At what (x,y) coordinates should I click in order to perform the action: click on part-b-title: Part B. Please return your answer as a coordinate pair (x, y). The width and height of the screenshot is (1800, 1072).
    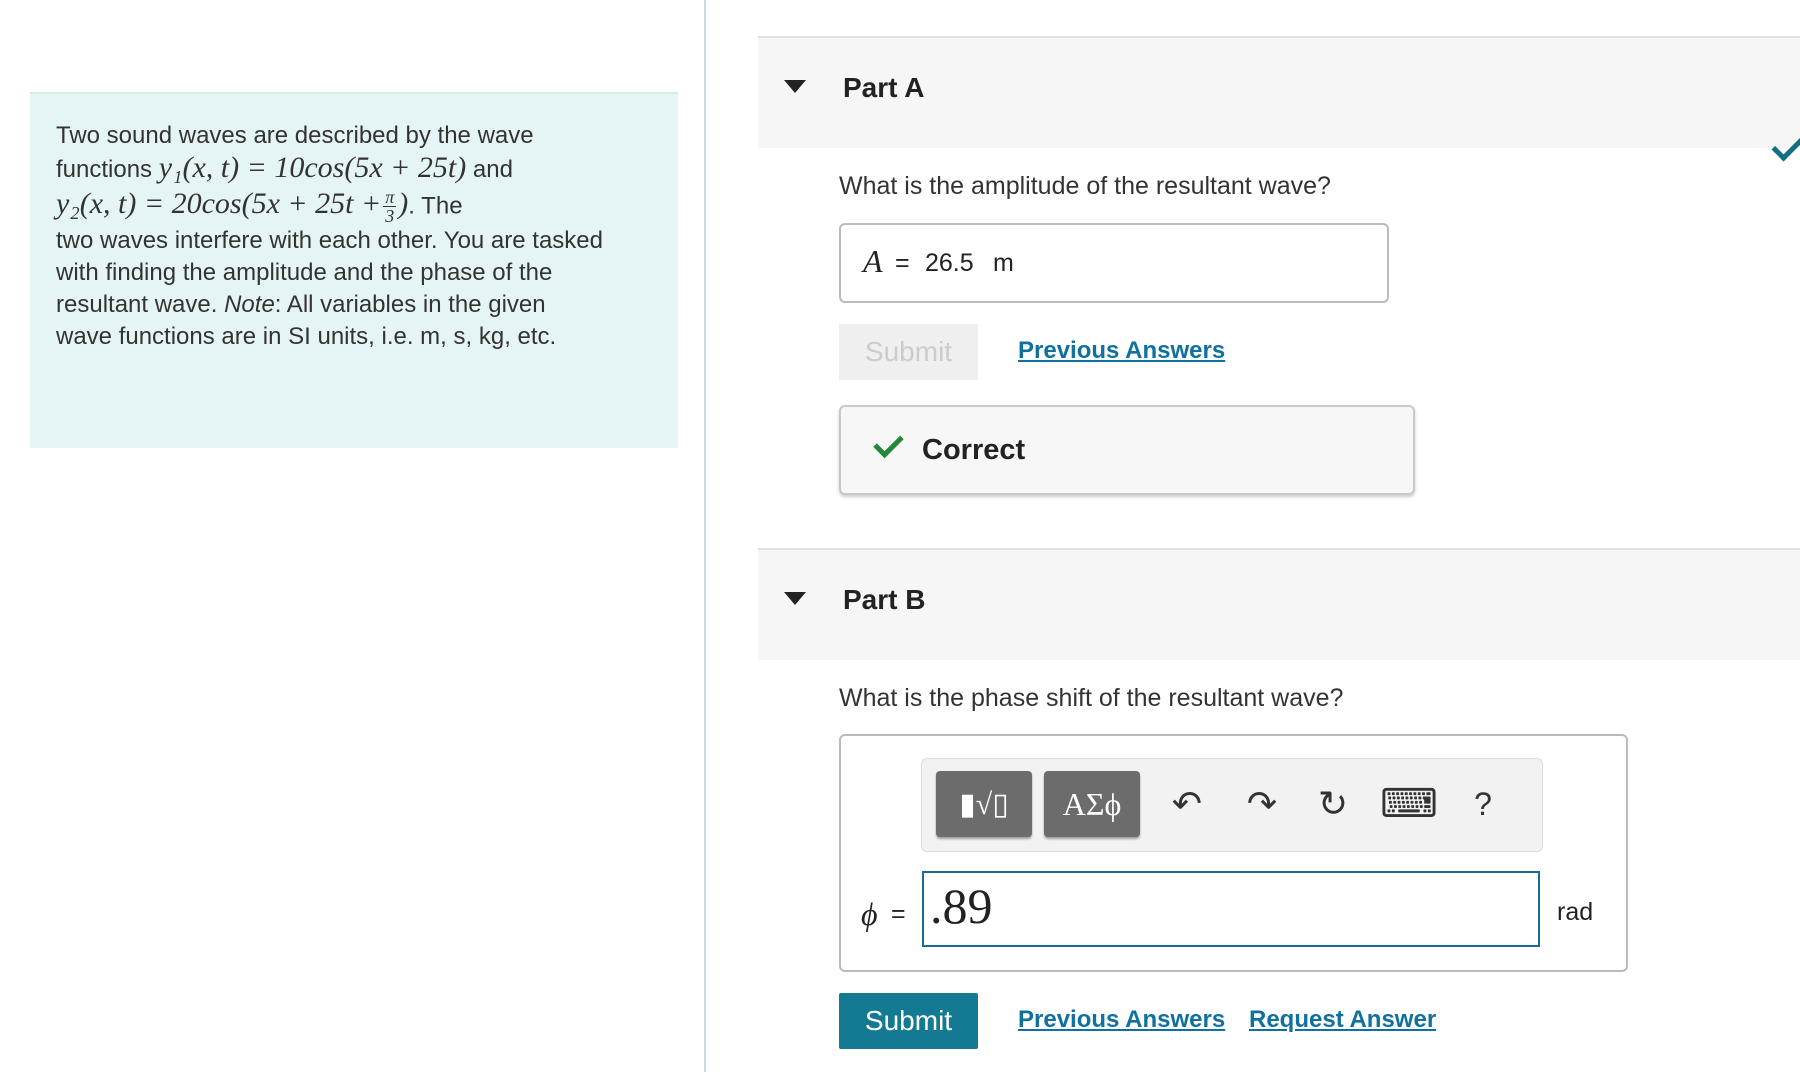
    Looking at the image, I should click on (884, 599).